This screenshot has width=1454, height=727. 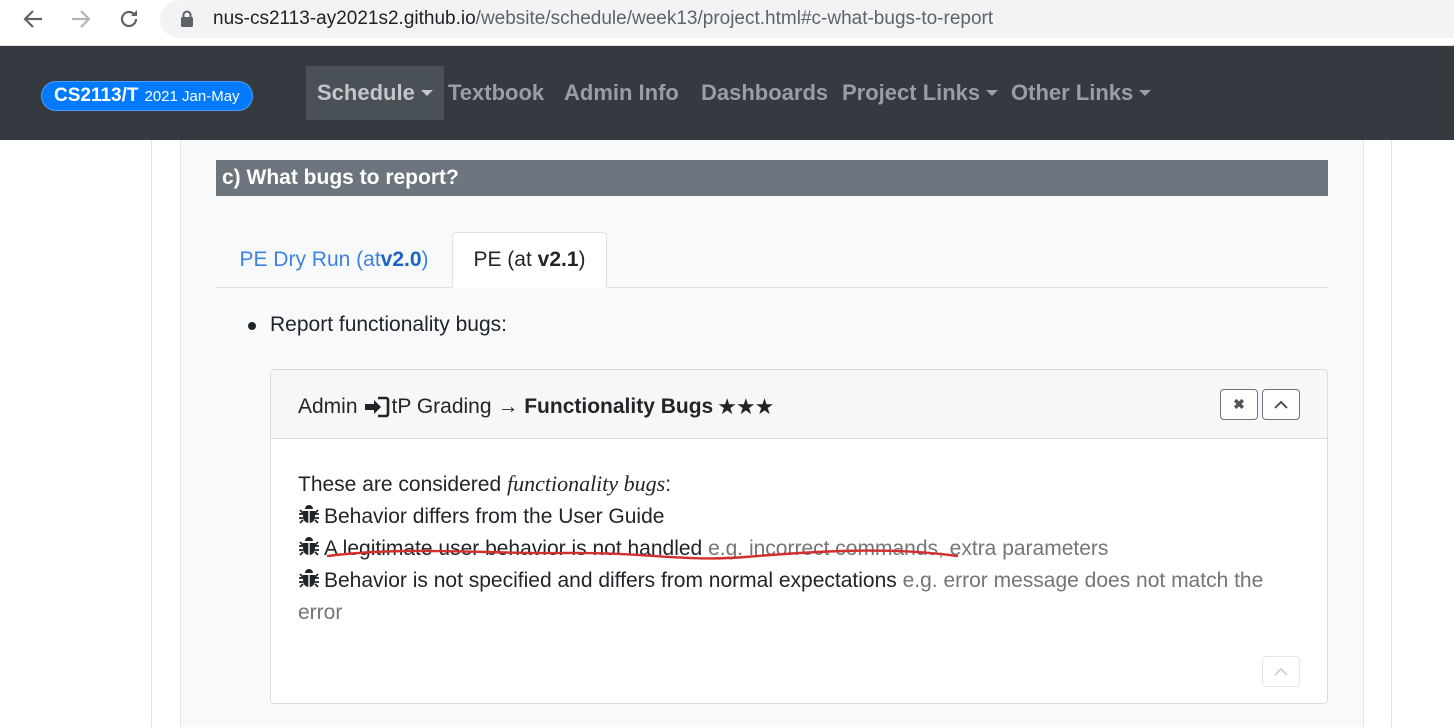 What do you see at coordinates (252, 326) in the screenshot?
I see `bullet-point` at bounding box center [252, 326].